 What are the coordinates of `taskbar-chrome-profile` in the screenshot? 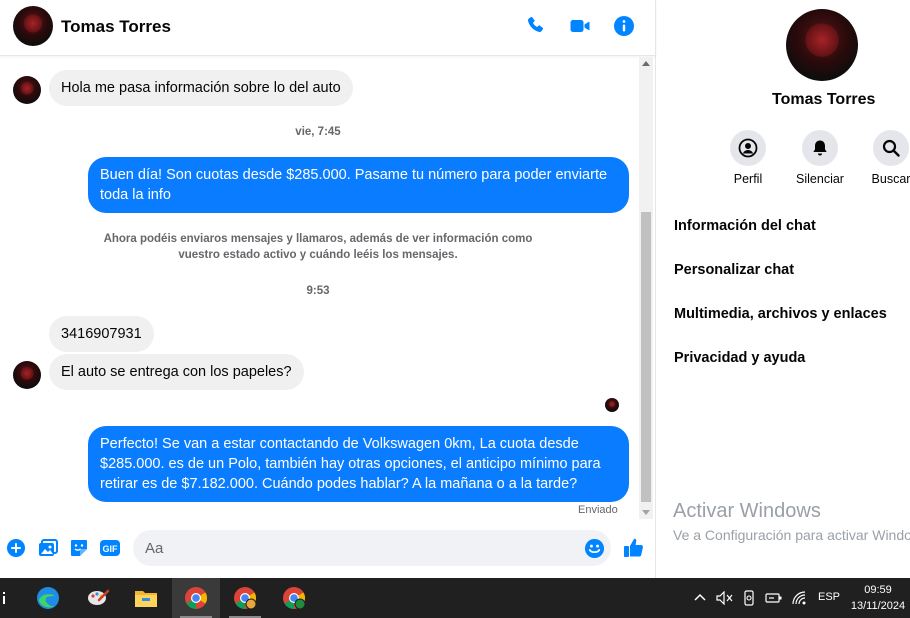 It's located at (245, 598).